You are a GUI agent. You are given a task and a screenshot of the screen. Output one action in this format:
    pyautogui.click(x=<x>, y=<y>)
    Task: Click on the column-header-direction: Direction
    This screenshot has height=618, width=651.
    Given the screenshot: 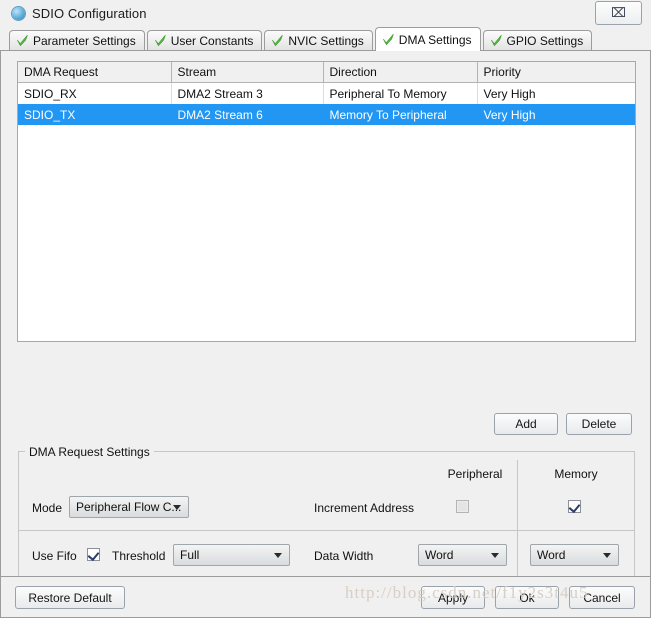 What is the action you would take?
    pyautogui.click(x=400, y=72)
    